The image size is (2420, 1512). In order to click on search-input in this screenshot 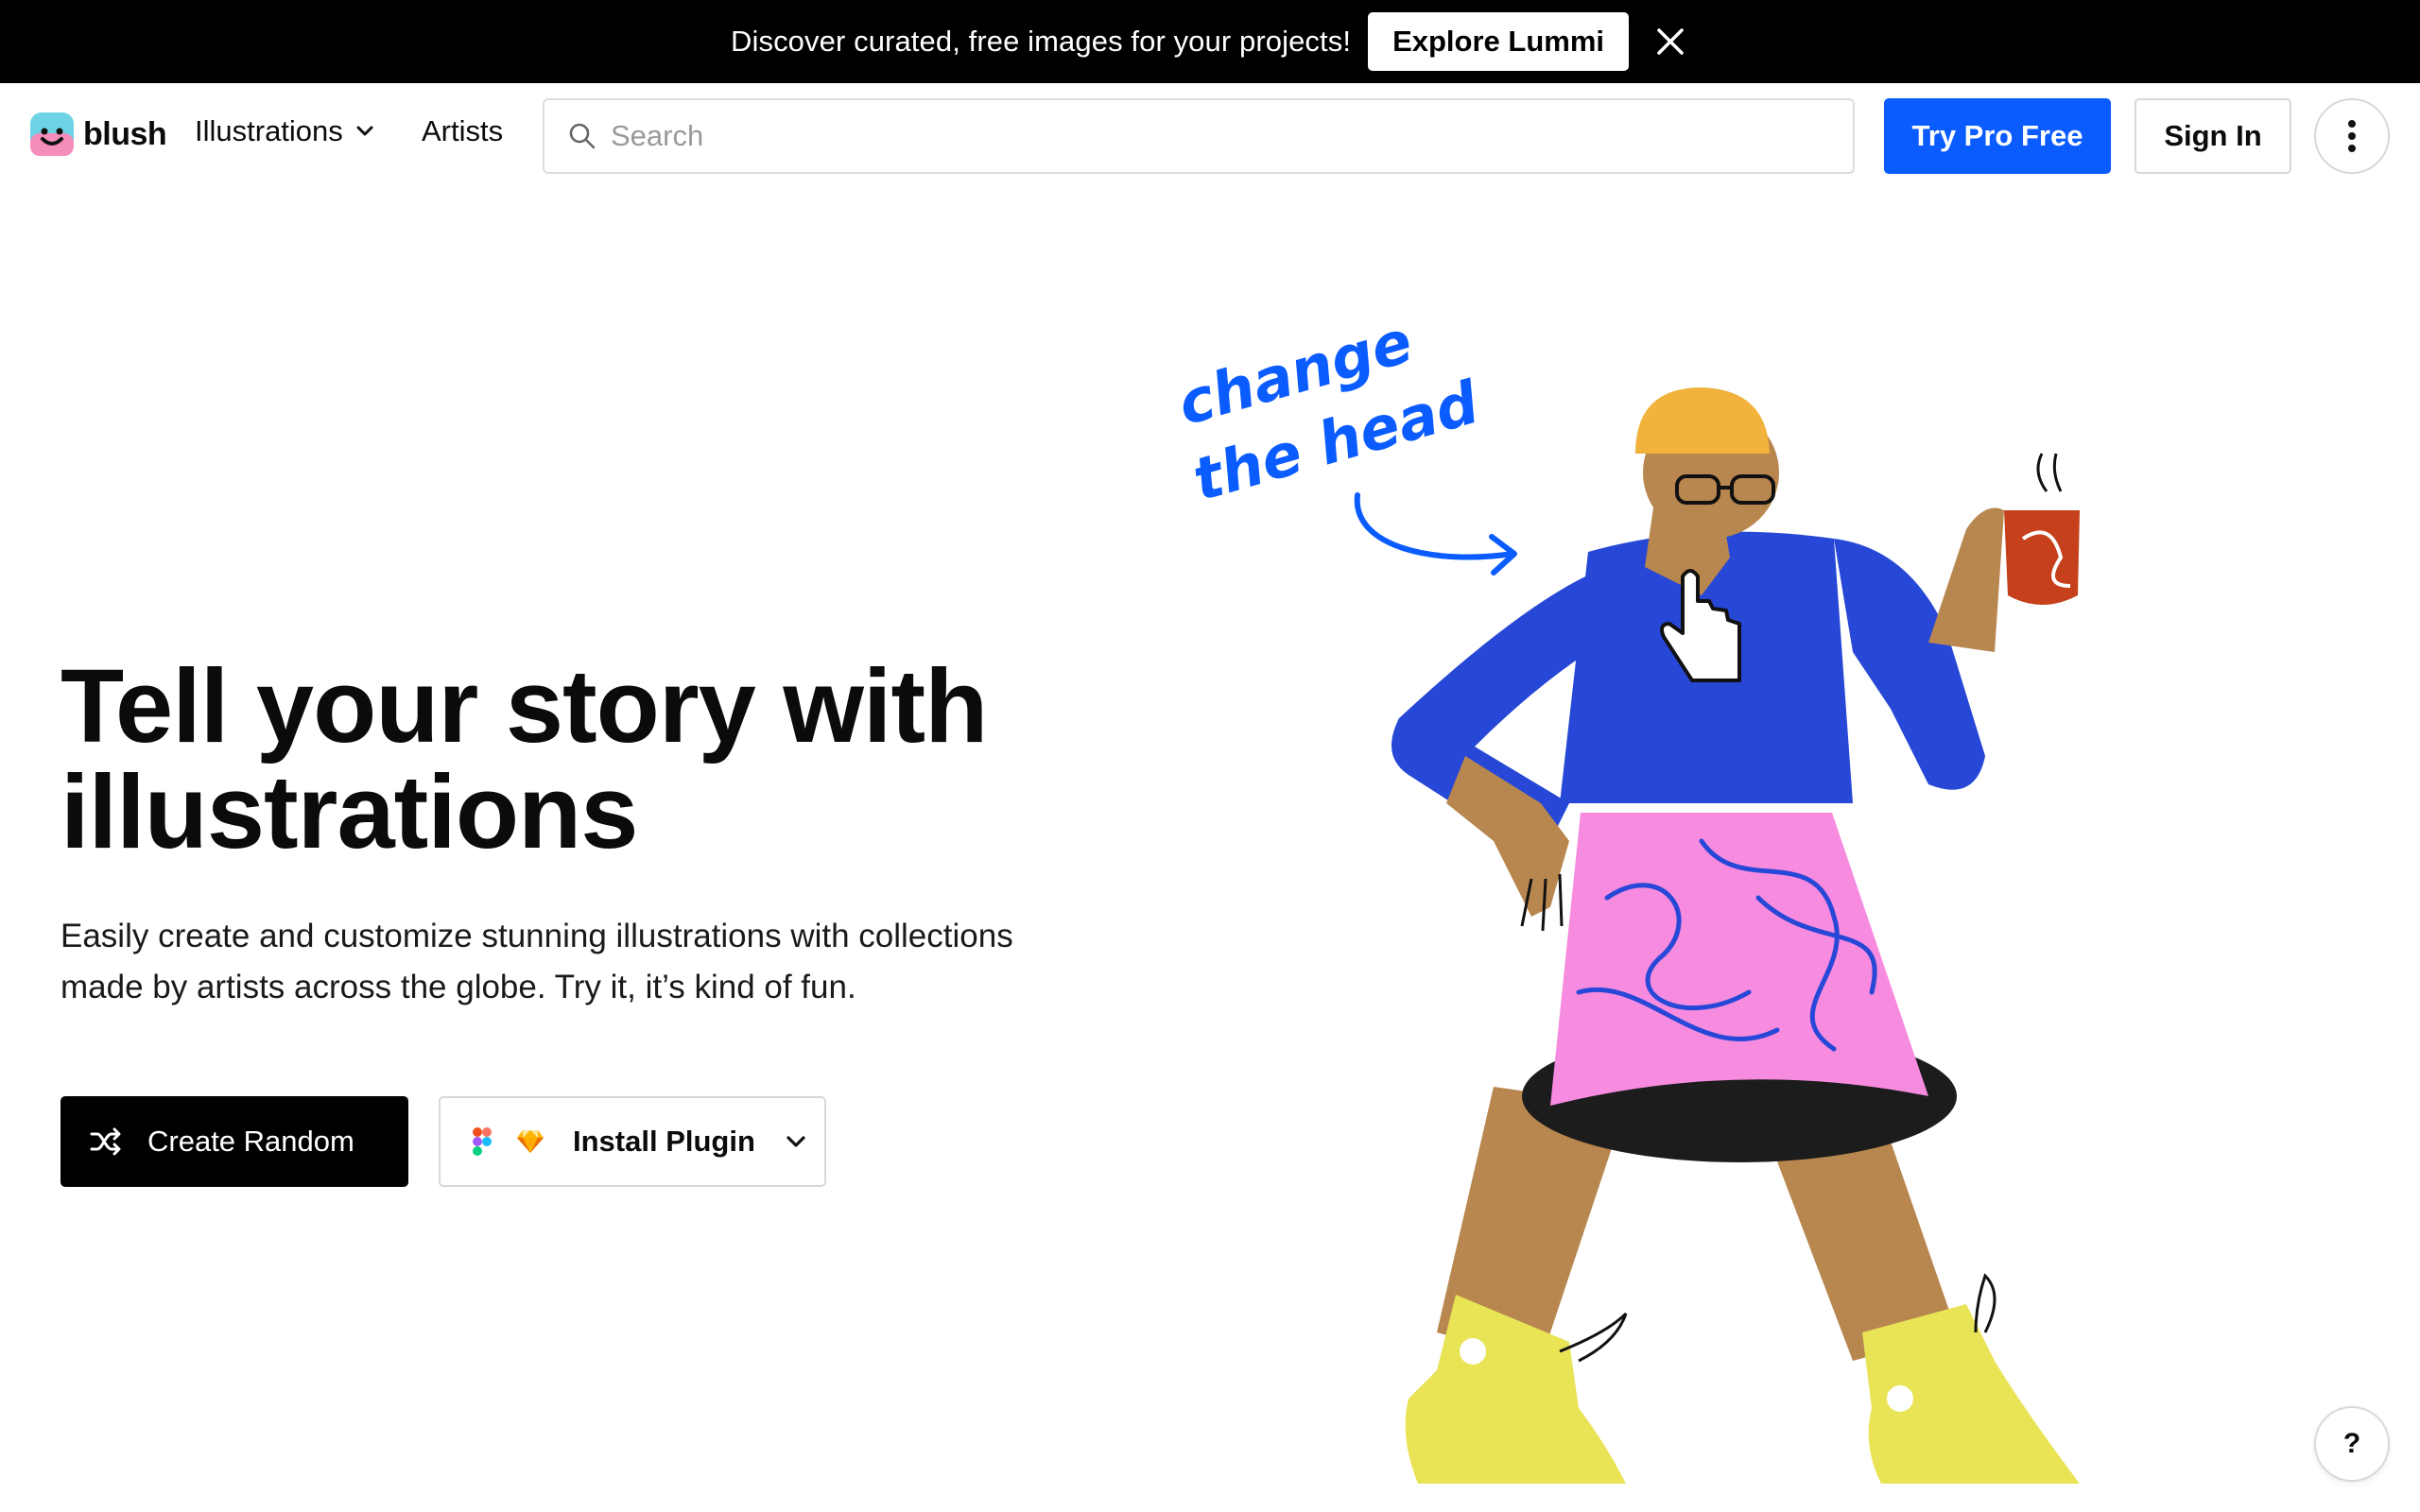, I will do `click(1225, 136)`.